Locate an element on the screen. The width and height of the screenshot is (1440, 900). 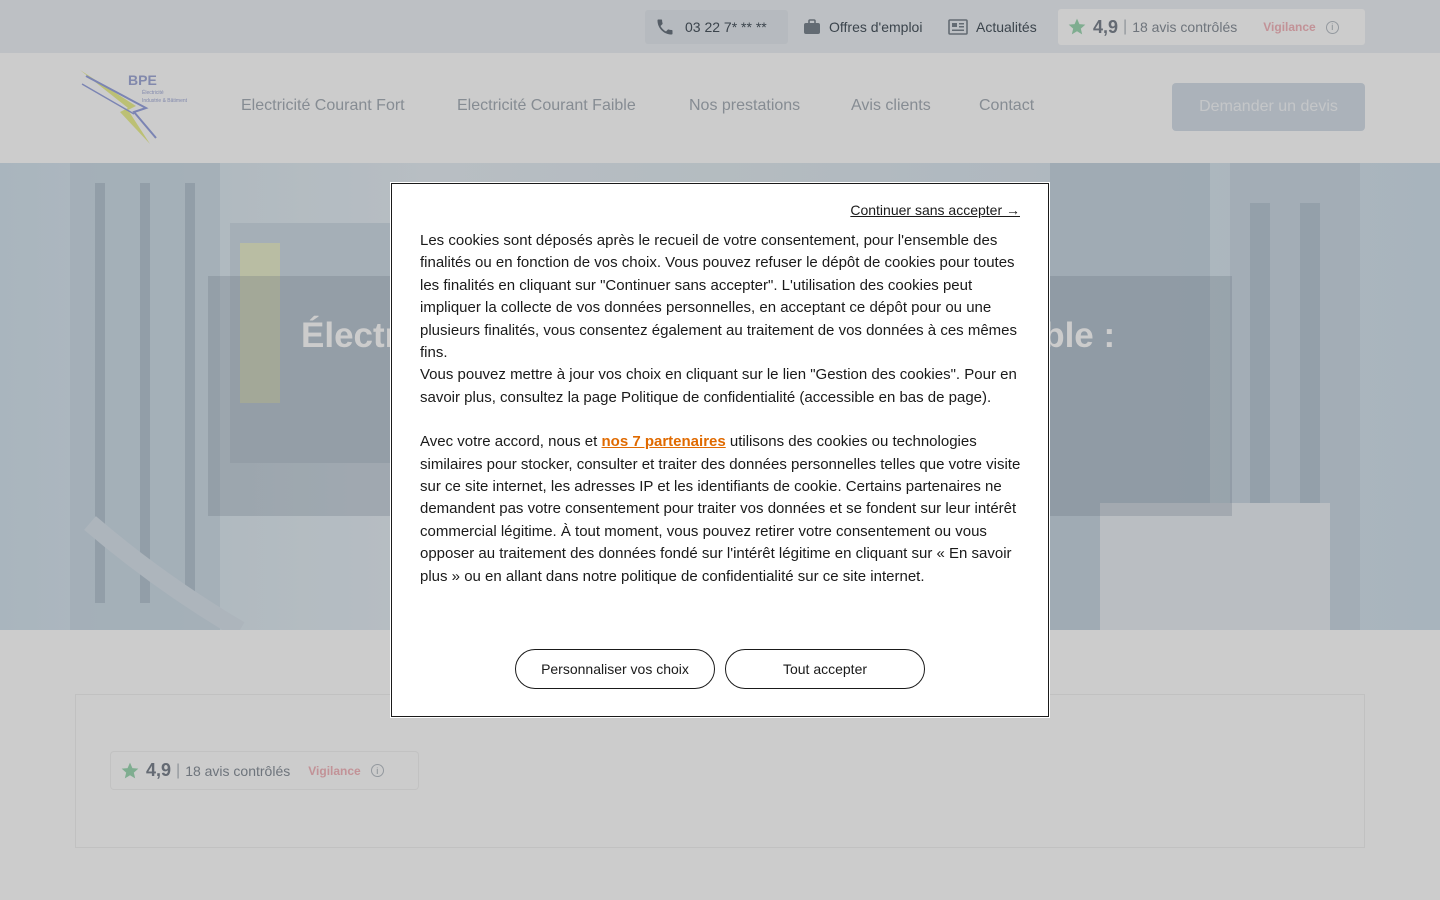
accept-all-button: Tout accepter is located at coordinates (825, 669).